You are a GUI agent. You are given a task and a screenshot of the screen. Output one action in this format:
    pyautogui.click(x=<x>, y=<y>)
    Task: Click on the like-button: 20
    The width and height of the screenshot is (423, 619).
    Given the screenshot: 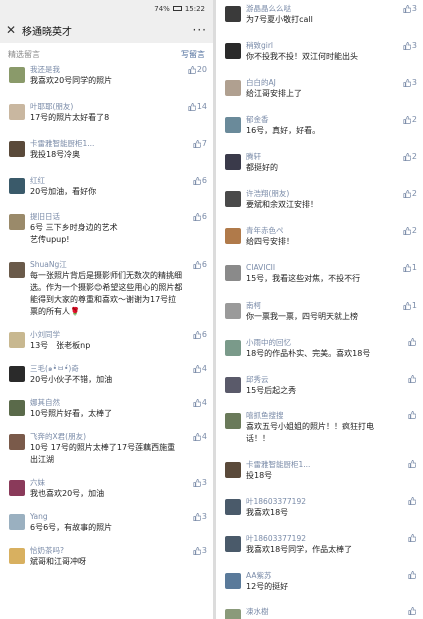 What is the action you would take?
    pyautogui.click(x=197, y=69)
    